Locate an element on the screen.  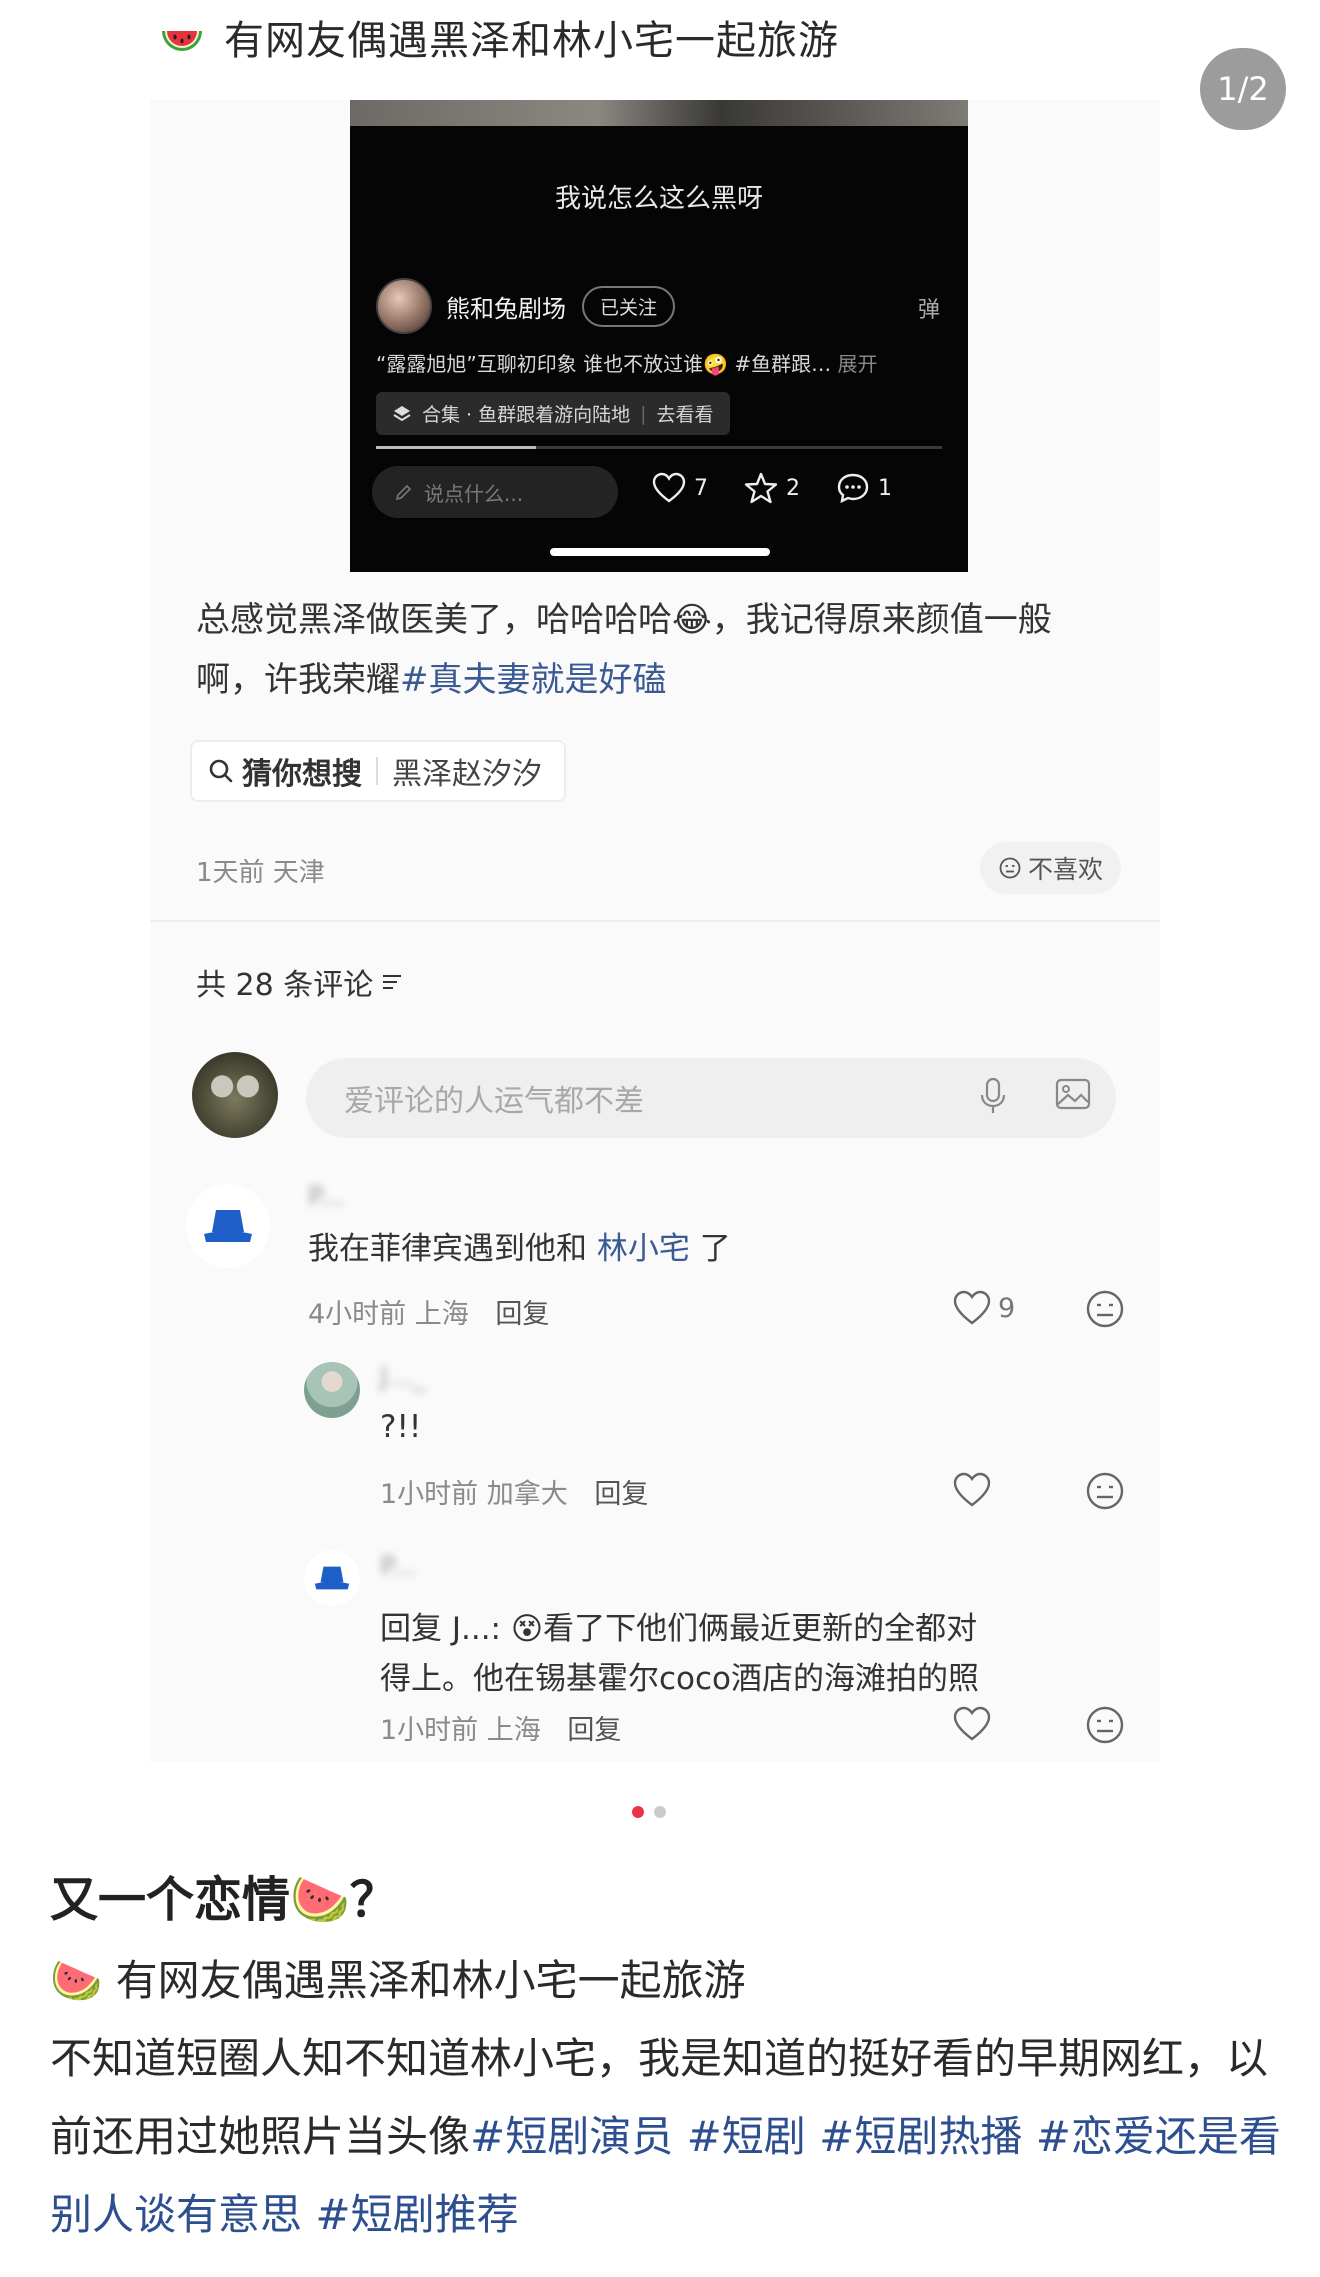
sort-icon is located at coordinates (392, 982).